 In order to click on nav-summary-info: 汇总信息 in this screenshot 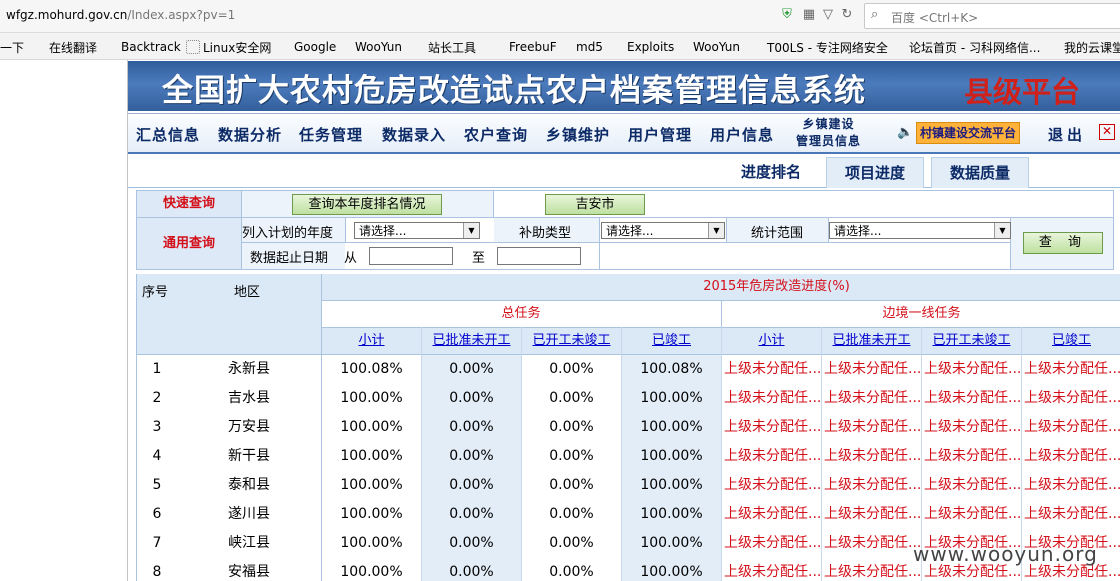, I will do `click(168, 134)`.